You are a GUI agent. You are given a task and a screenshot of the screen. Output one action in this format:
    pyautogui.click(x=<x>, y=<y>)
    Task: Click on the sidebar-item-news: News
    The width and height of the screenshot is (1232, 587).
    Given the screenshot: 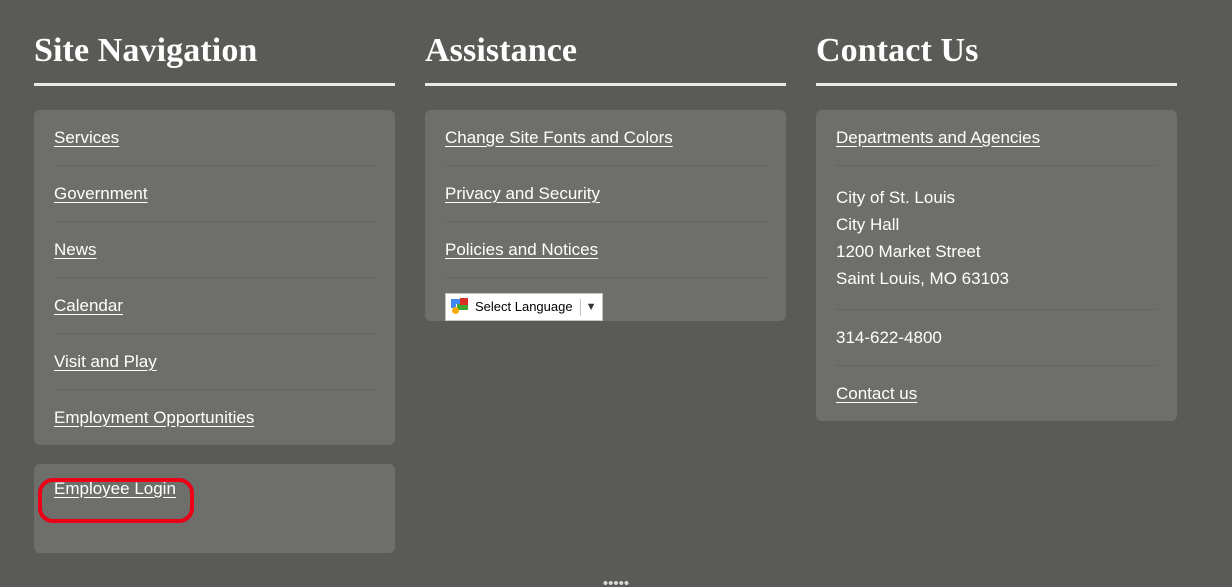 What is the action you would take?
    pyautogui.click(x=75, y=250)
    